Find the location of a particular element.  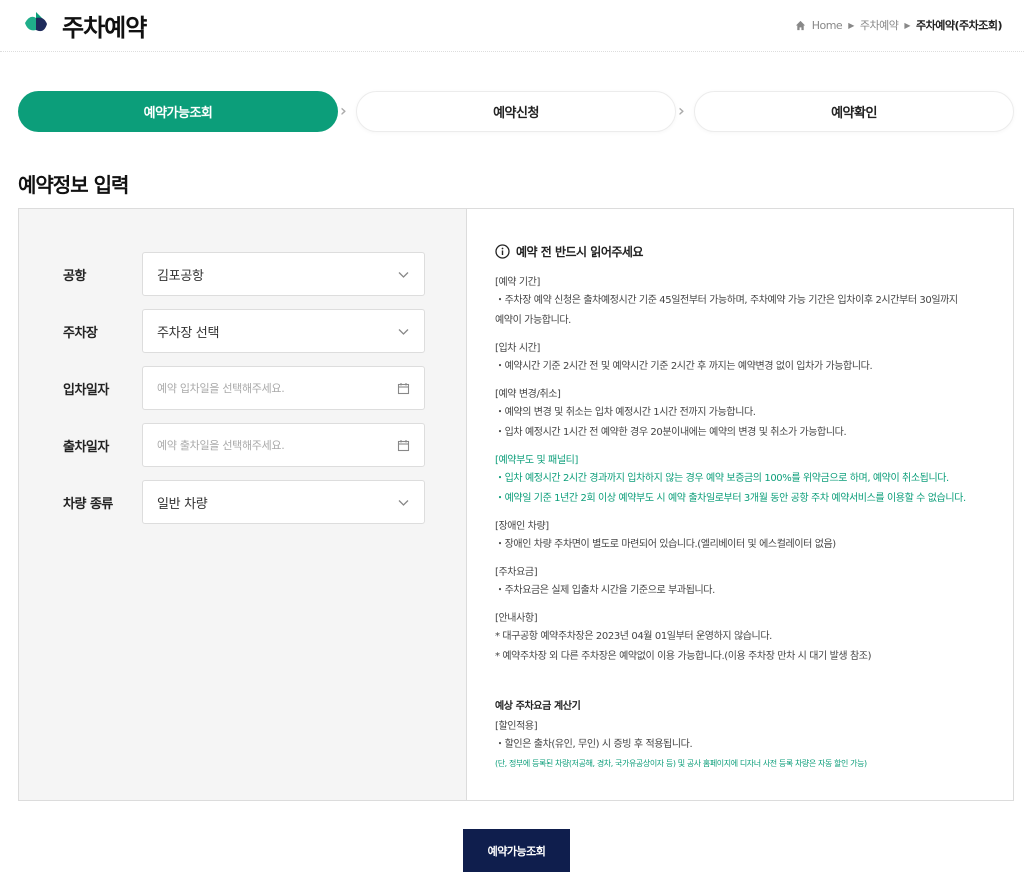

notice-block-head: [장애인 차량] is located at coordinates (522, 526).